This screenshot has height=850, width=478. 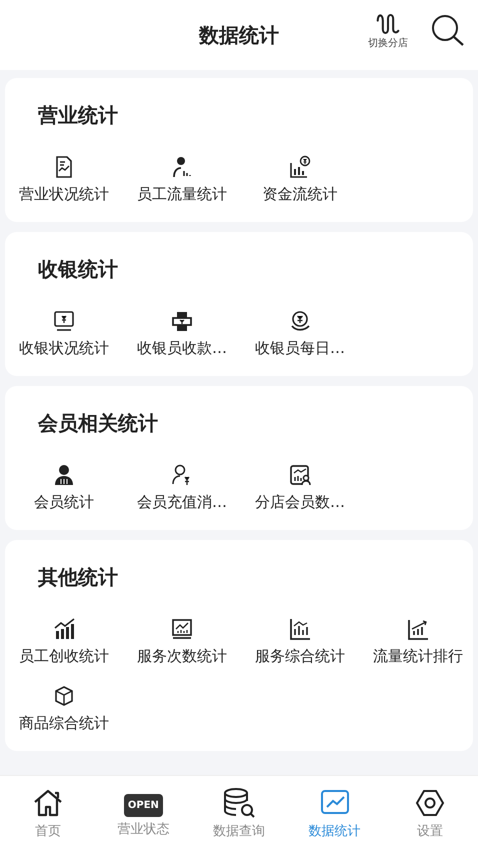 What do you see at coordinates (182, 167) in the screenshot?
I see `person-chart-icon` at bounding box center [182, 167].